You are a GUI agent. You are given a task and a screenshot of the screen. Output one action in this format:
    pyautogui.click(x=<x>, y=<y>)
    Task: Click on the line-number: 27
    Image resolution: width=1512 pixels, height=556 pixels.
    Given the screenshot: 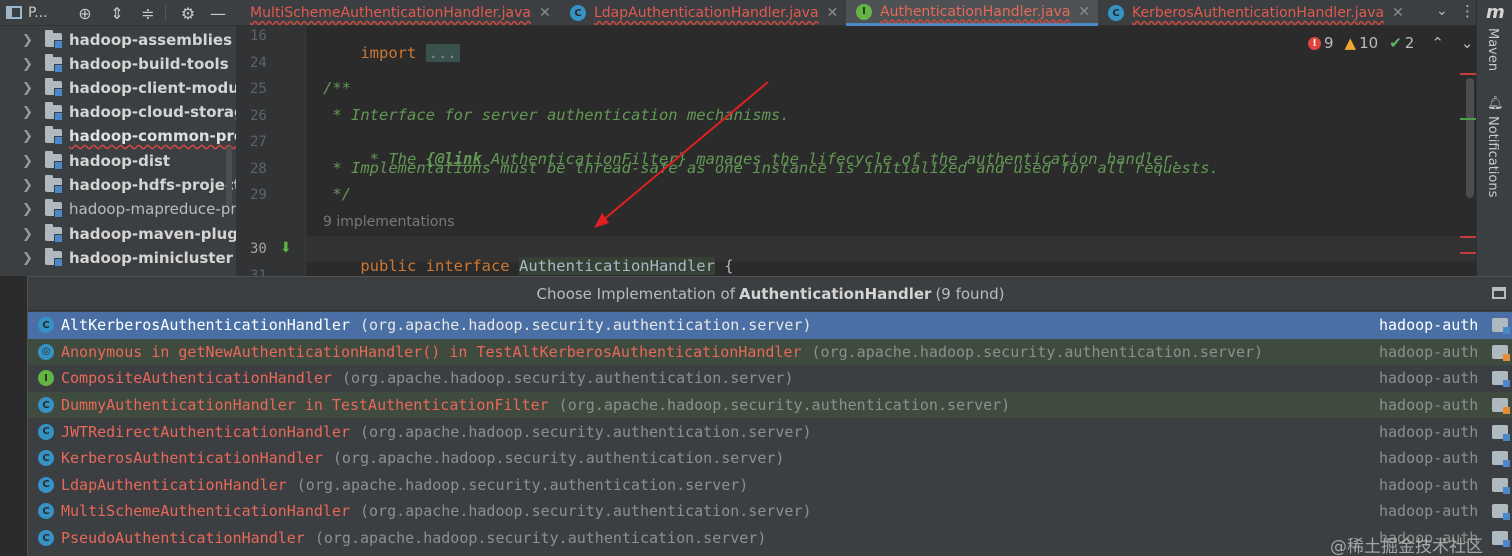 What is the action you would take?
    pyautogui.click(x=258, y=142)
    